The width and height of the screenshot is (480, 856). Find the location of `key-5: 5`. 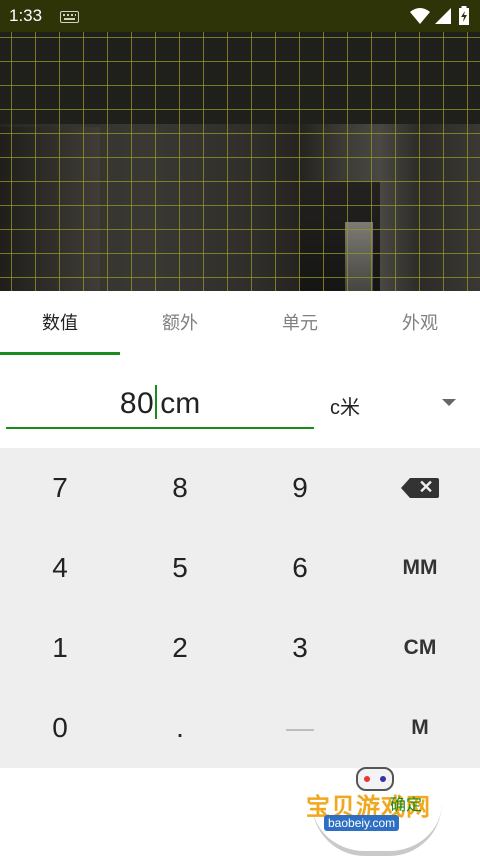

key-5: 5 is located at coordinates (180, 568).